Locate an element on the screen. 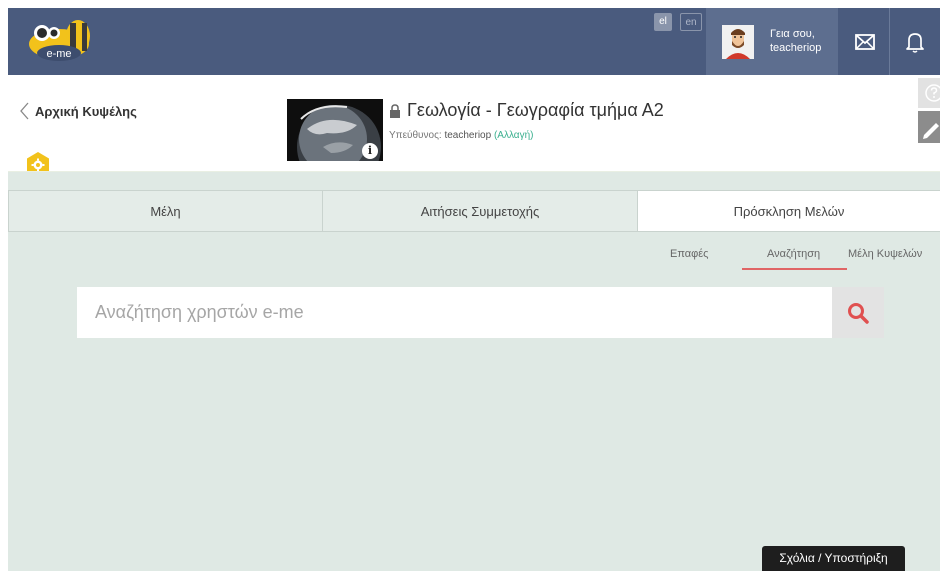  tab-invite-members: Πρόσκληση Μελών is located at coordinates (789, 211).